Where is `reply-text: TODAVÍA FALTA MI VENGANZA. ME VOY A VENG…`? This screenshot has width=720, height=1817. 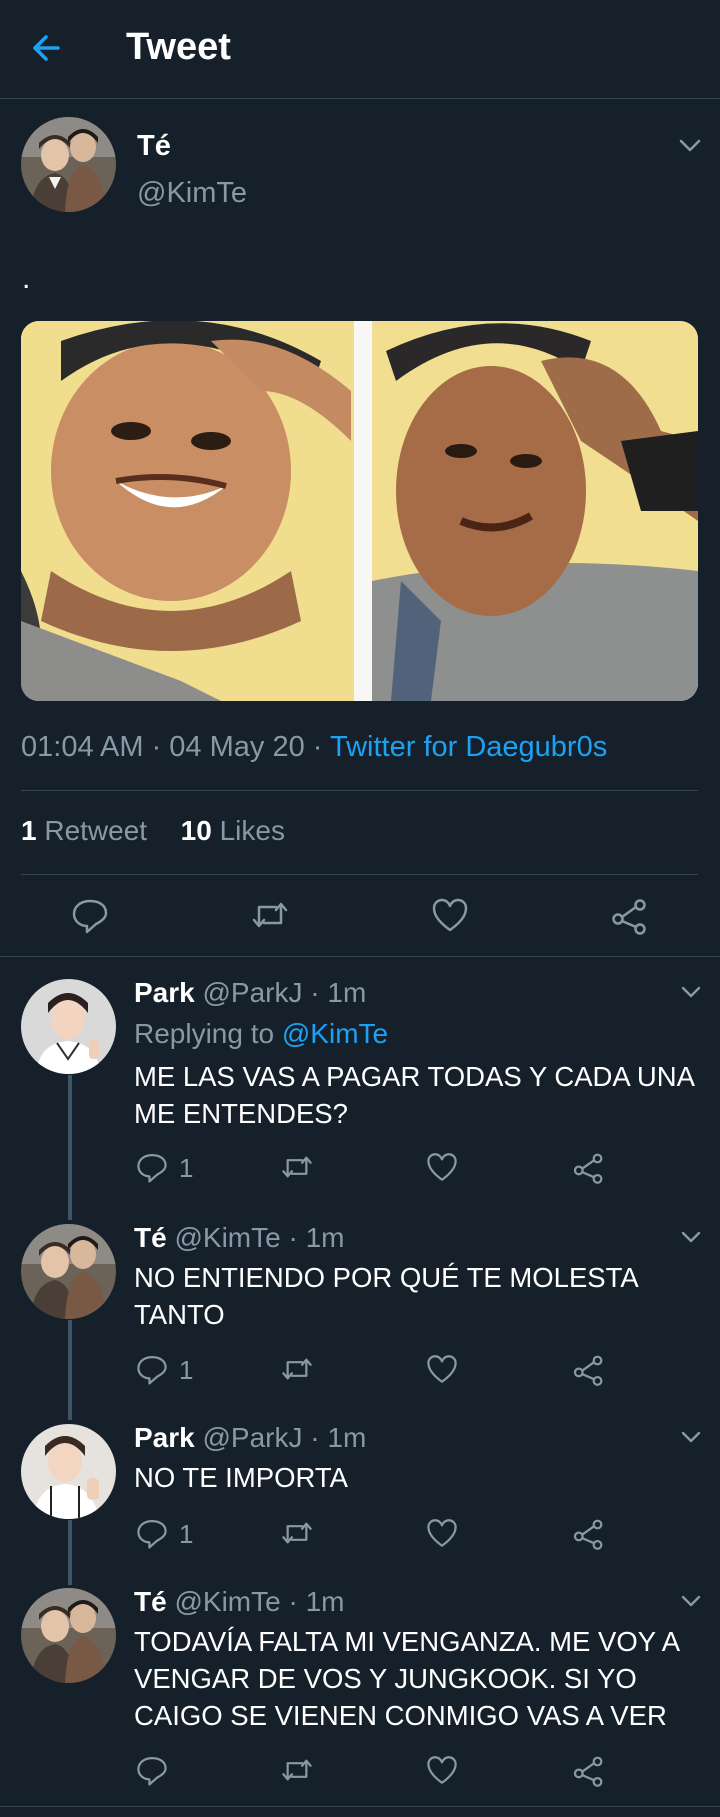
reply-text: TODAVÍA FALTA MI VENGANZA. ME VOY A VENG… is located at coordinates (406, 1678).